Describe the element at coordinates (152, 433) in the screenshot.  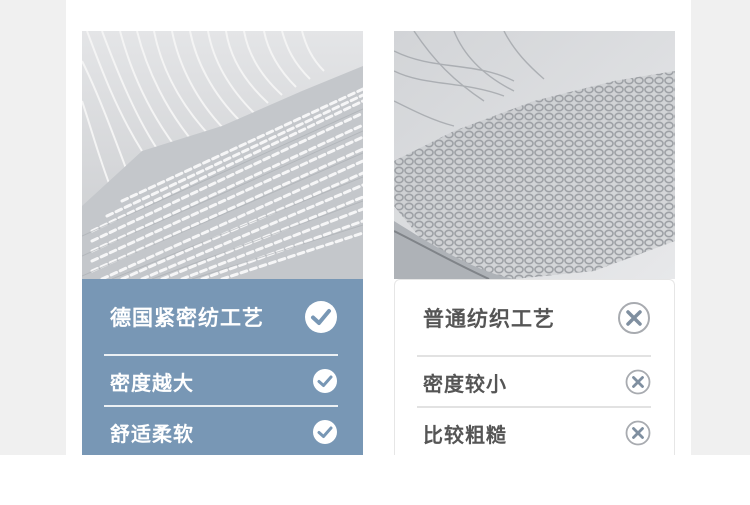
I see `feature-label: 舒适柔软` at that location.